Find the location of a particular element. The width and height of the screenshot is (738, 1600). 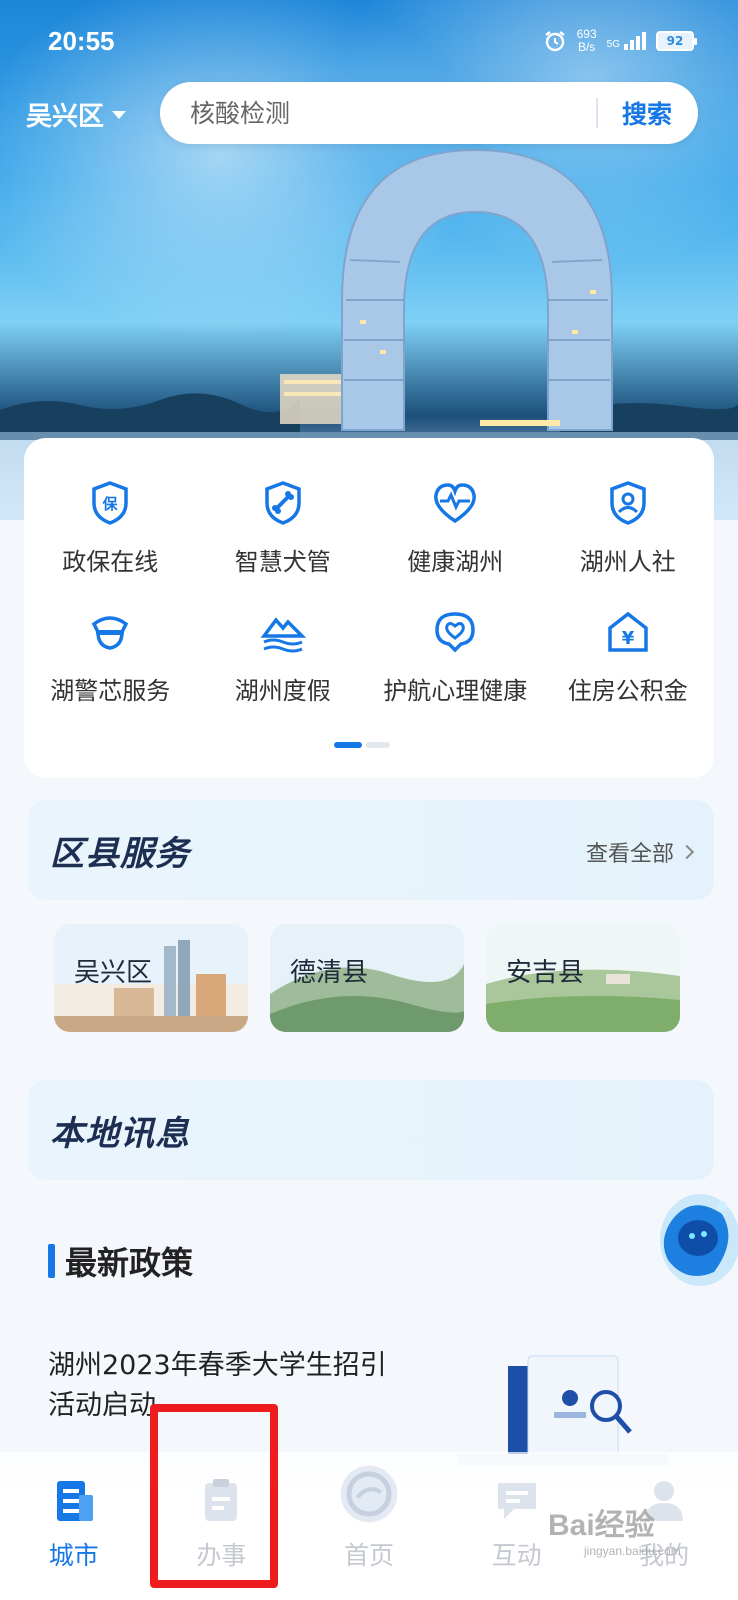

clock-time: 20:55 is located at coordinates (81, 41).